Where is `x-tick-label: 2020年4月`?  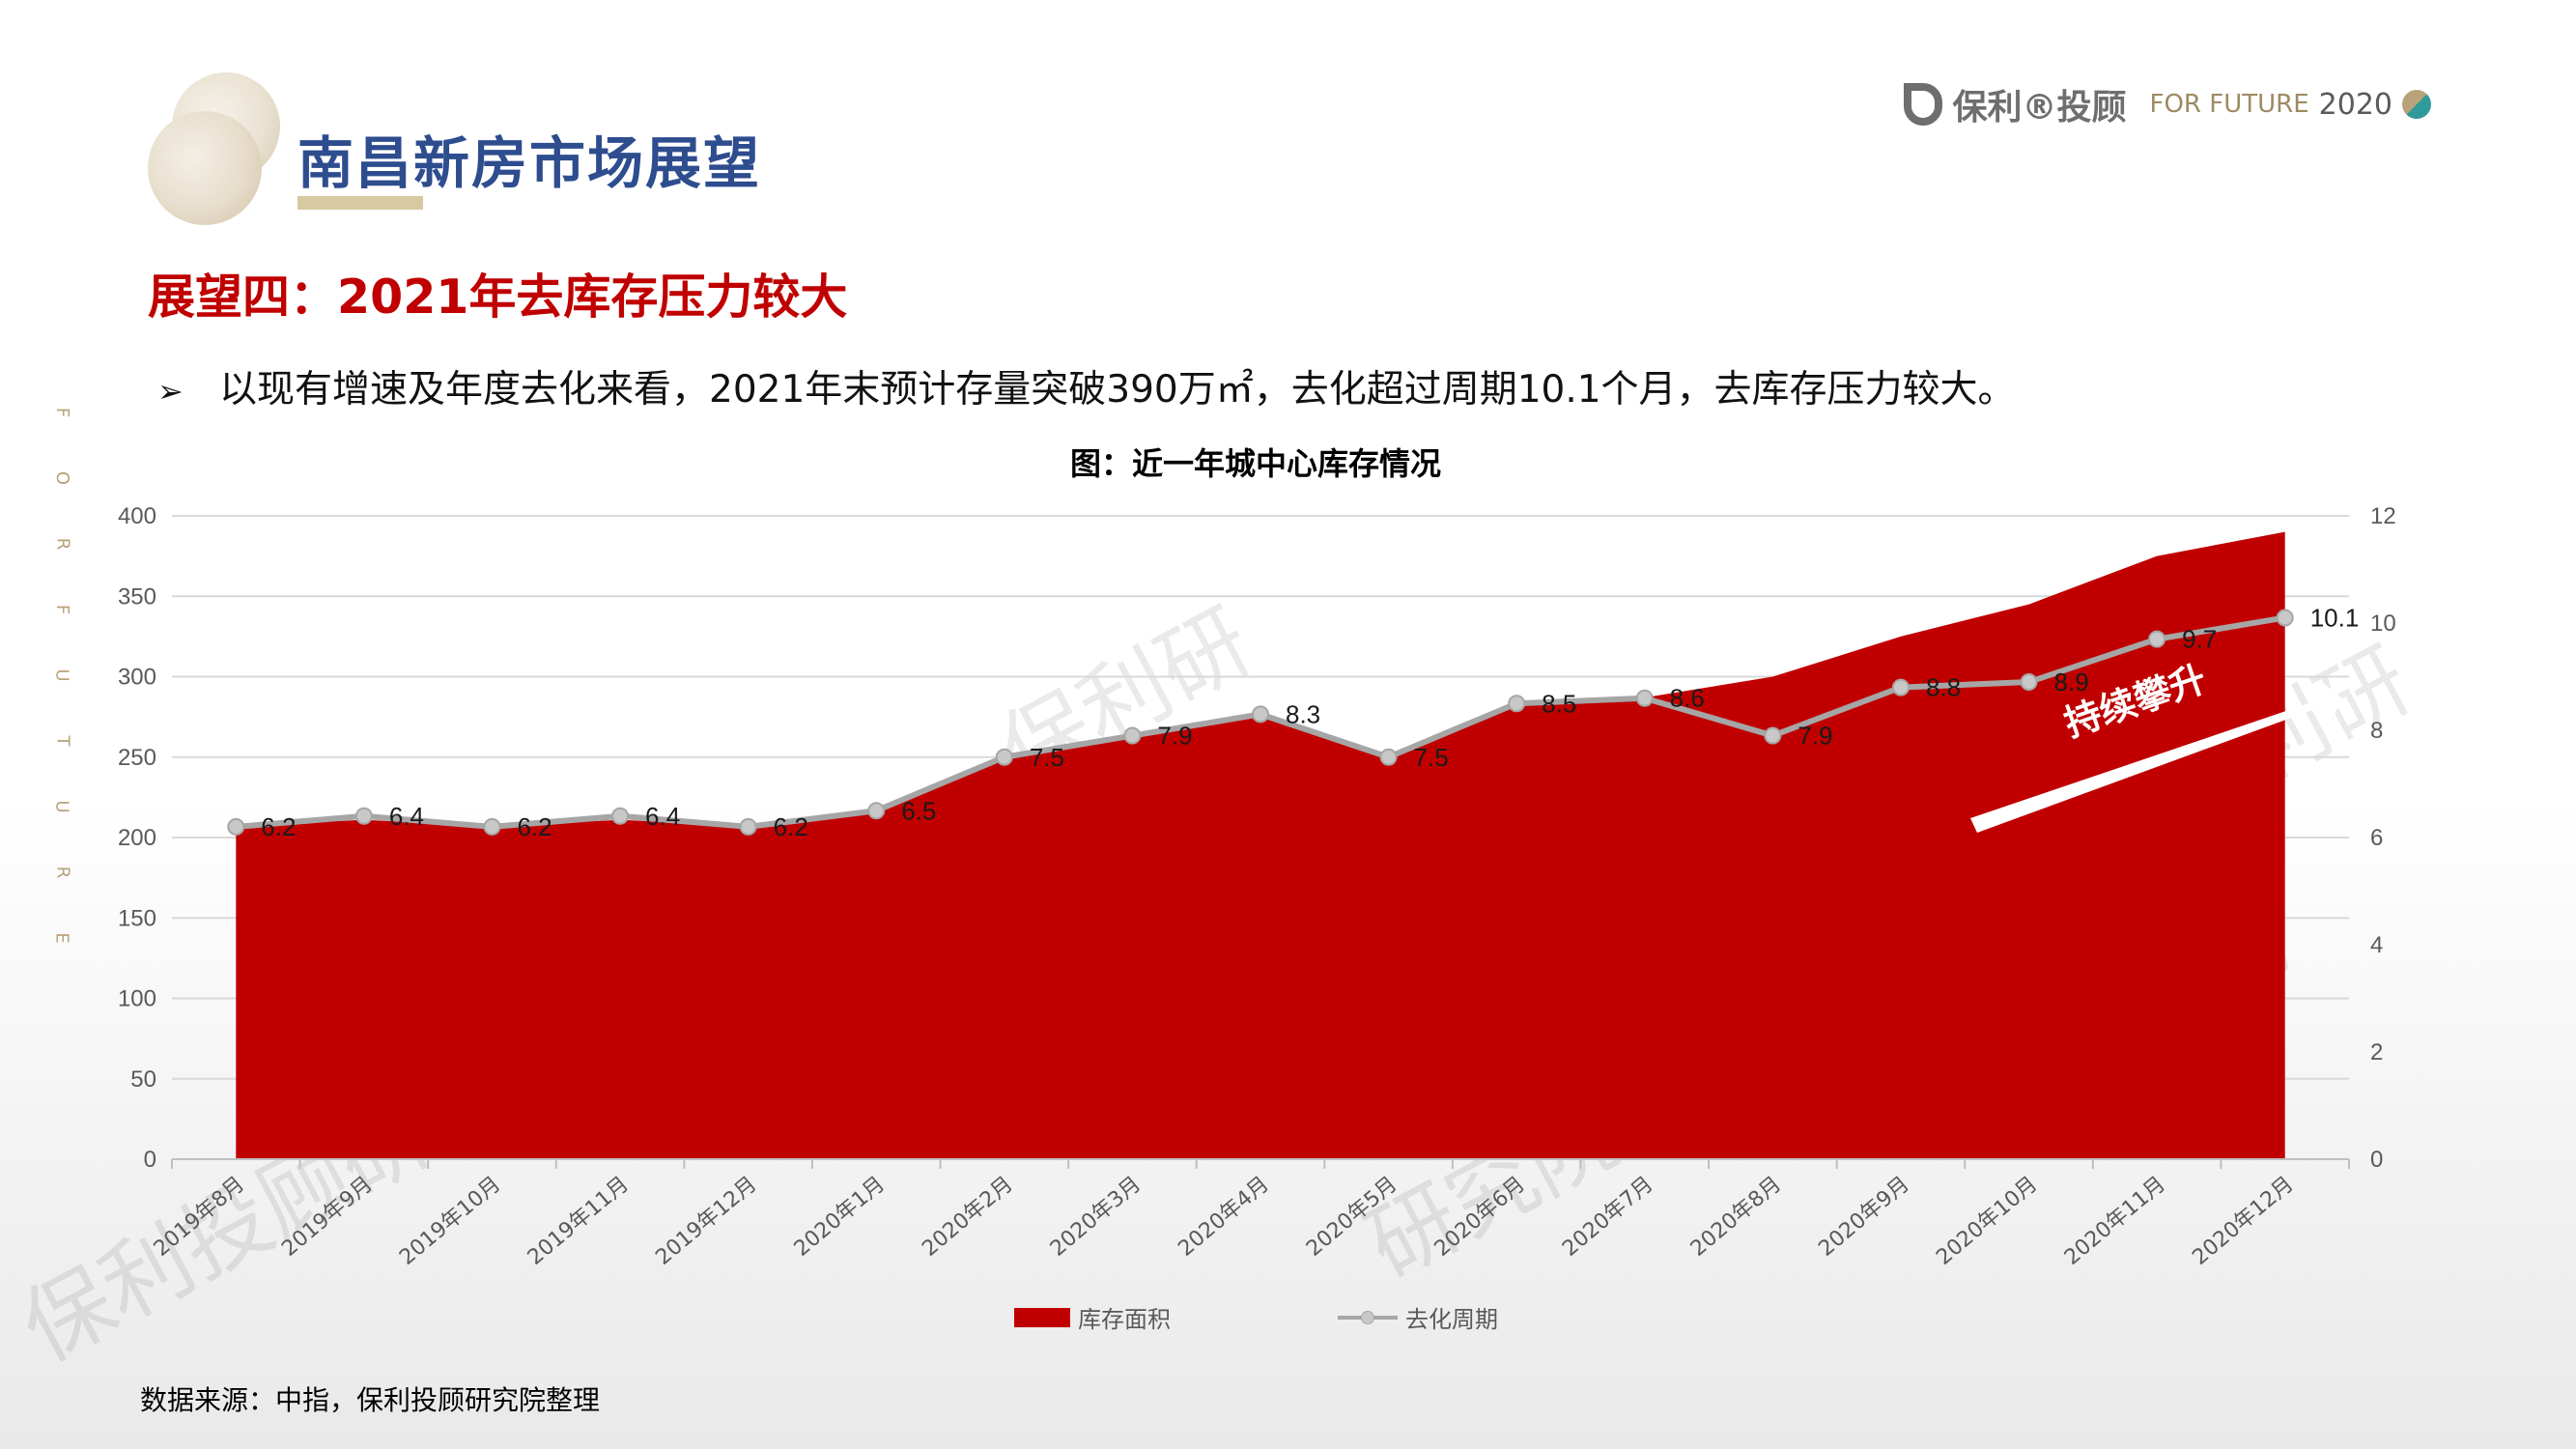
x-tick-label: 2020年4月 is located at coordinates (1223, 1216).